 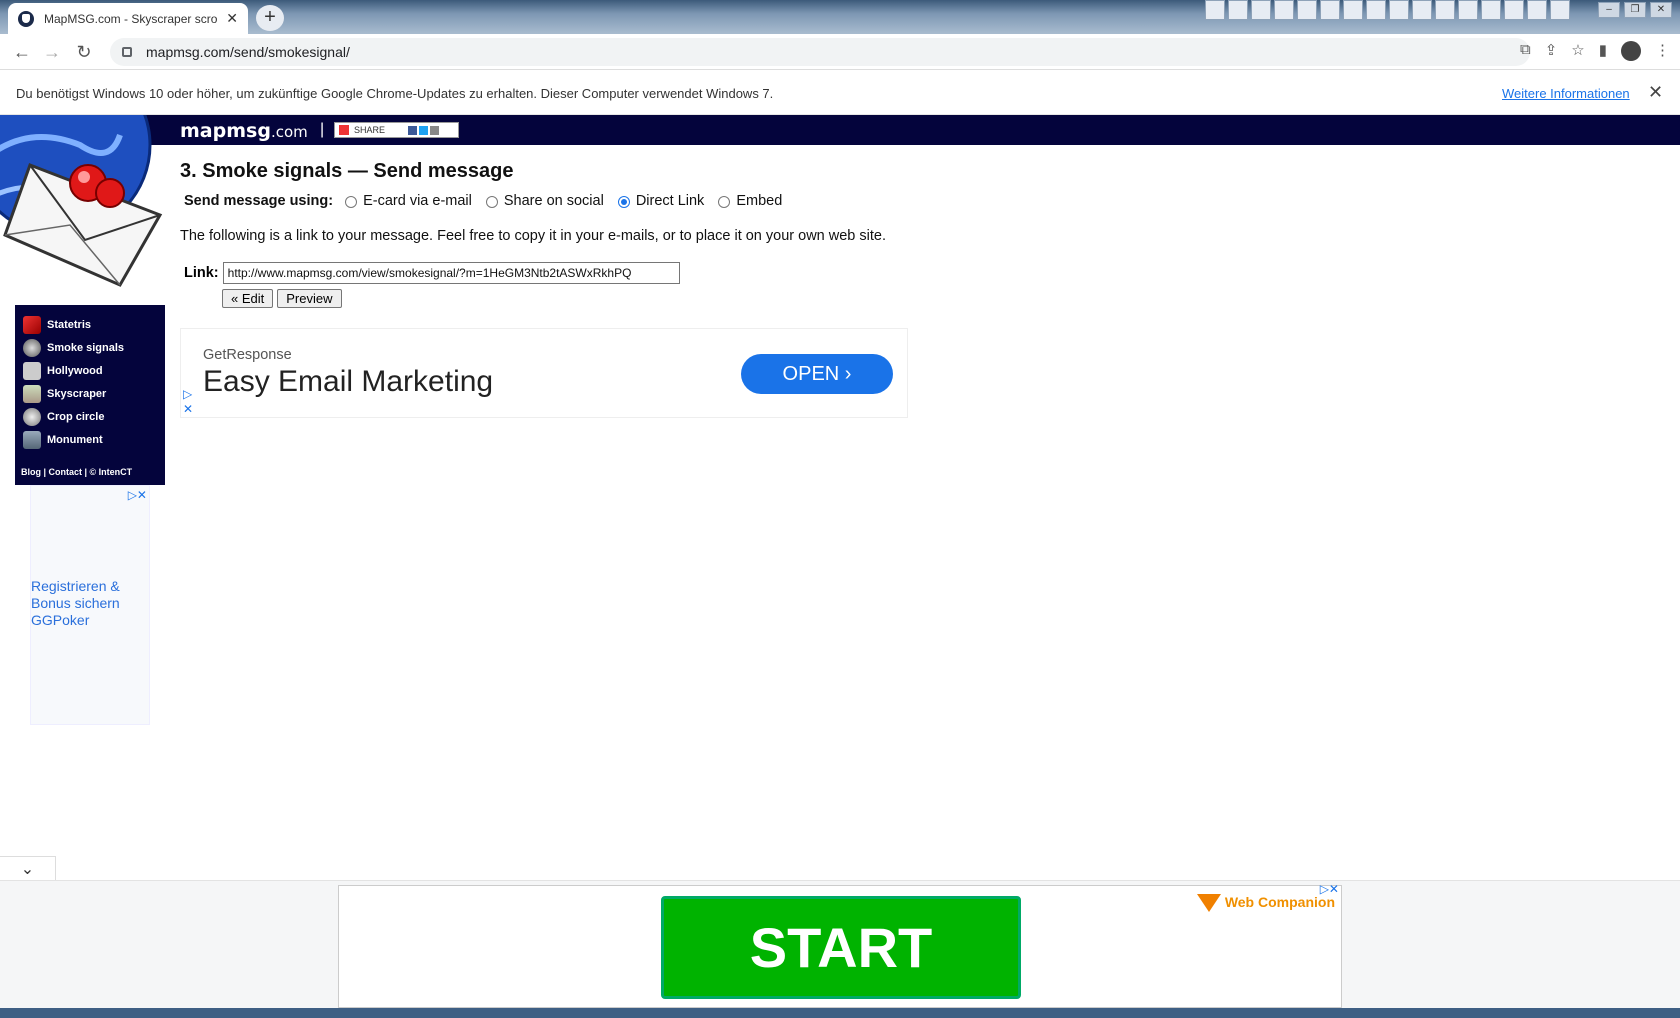 I want to click on collapse-chevron-icon: ⌄, so click(x=28, y=869).